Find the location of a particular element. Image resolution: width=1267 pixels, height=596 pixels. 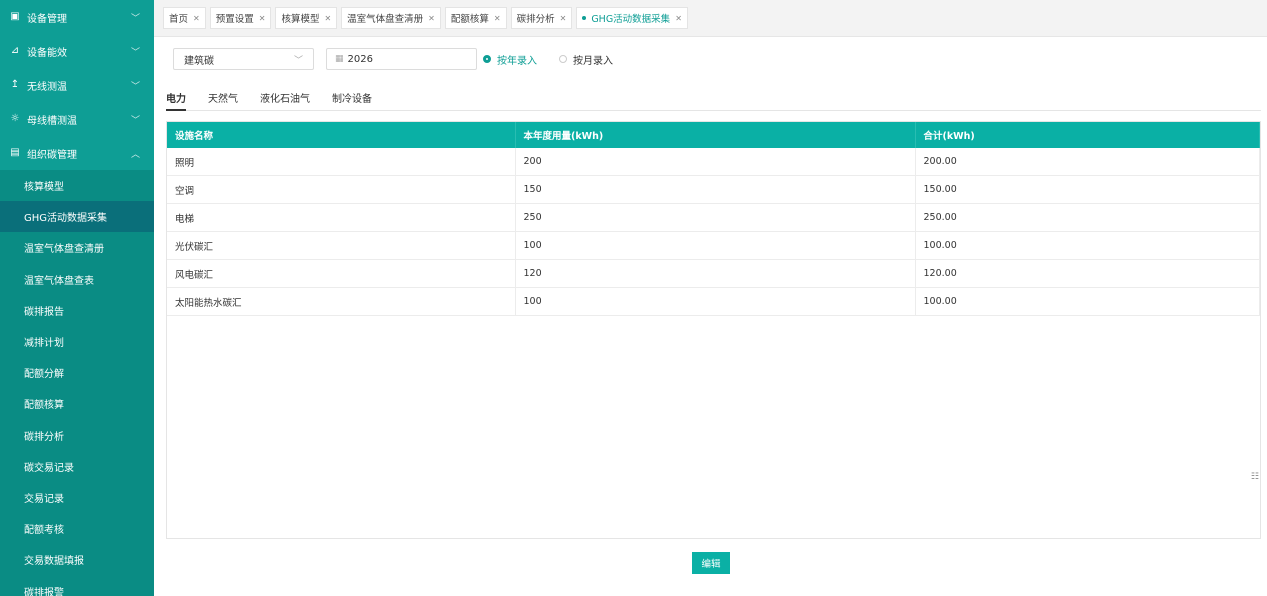

sidebar-item: 配额分解 is located at coordinates (77, 372).